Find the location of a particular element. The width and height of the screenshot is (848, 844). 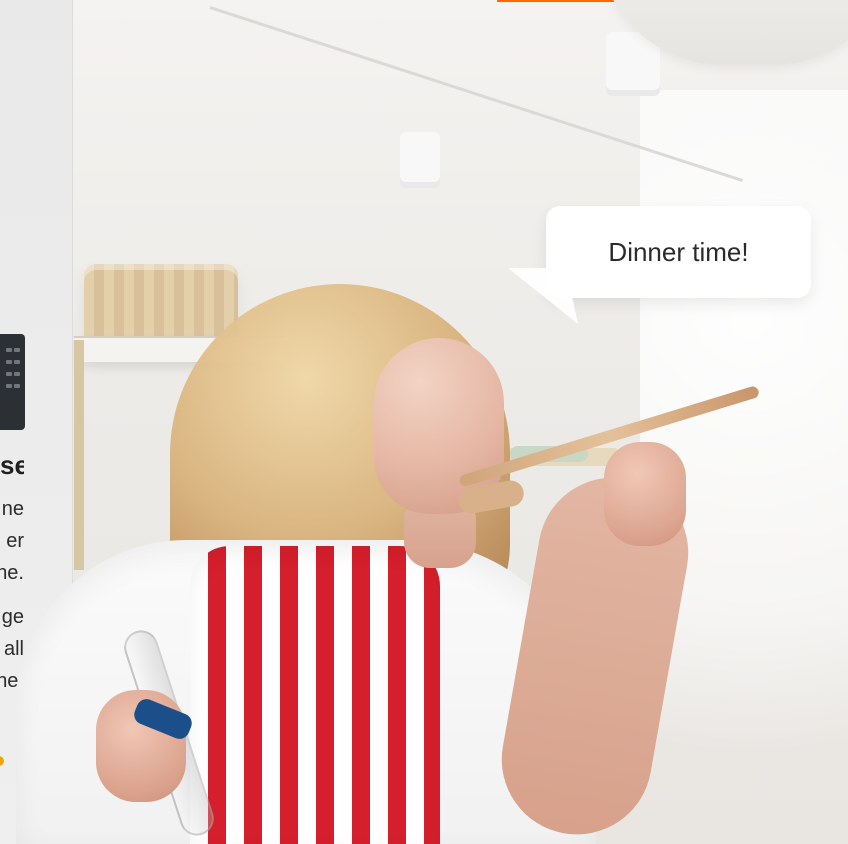

speech-bubble-text: Dinner time! is located at coordinates (678, 251).